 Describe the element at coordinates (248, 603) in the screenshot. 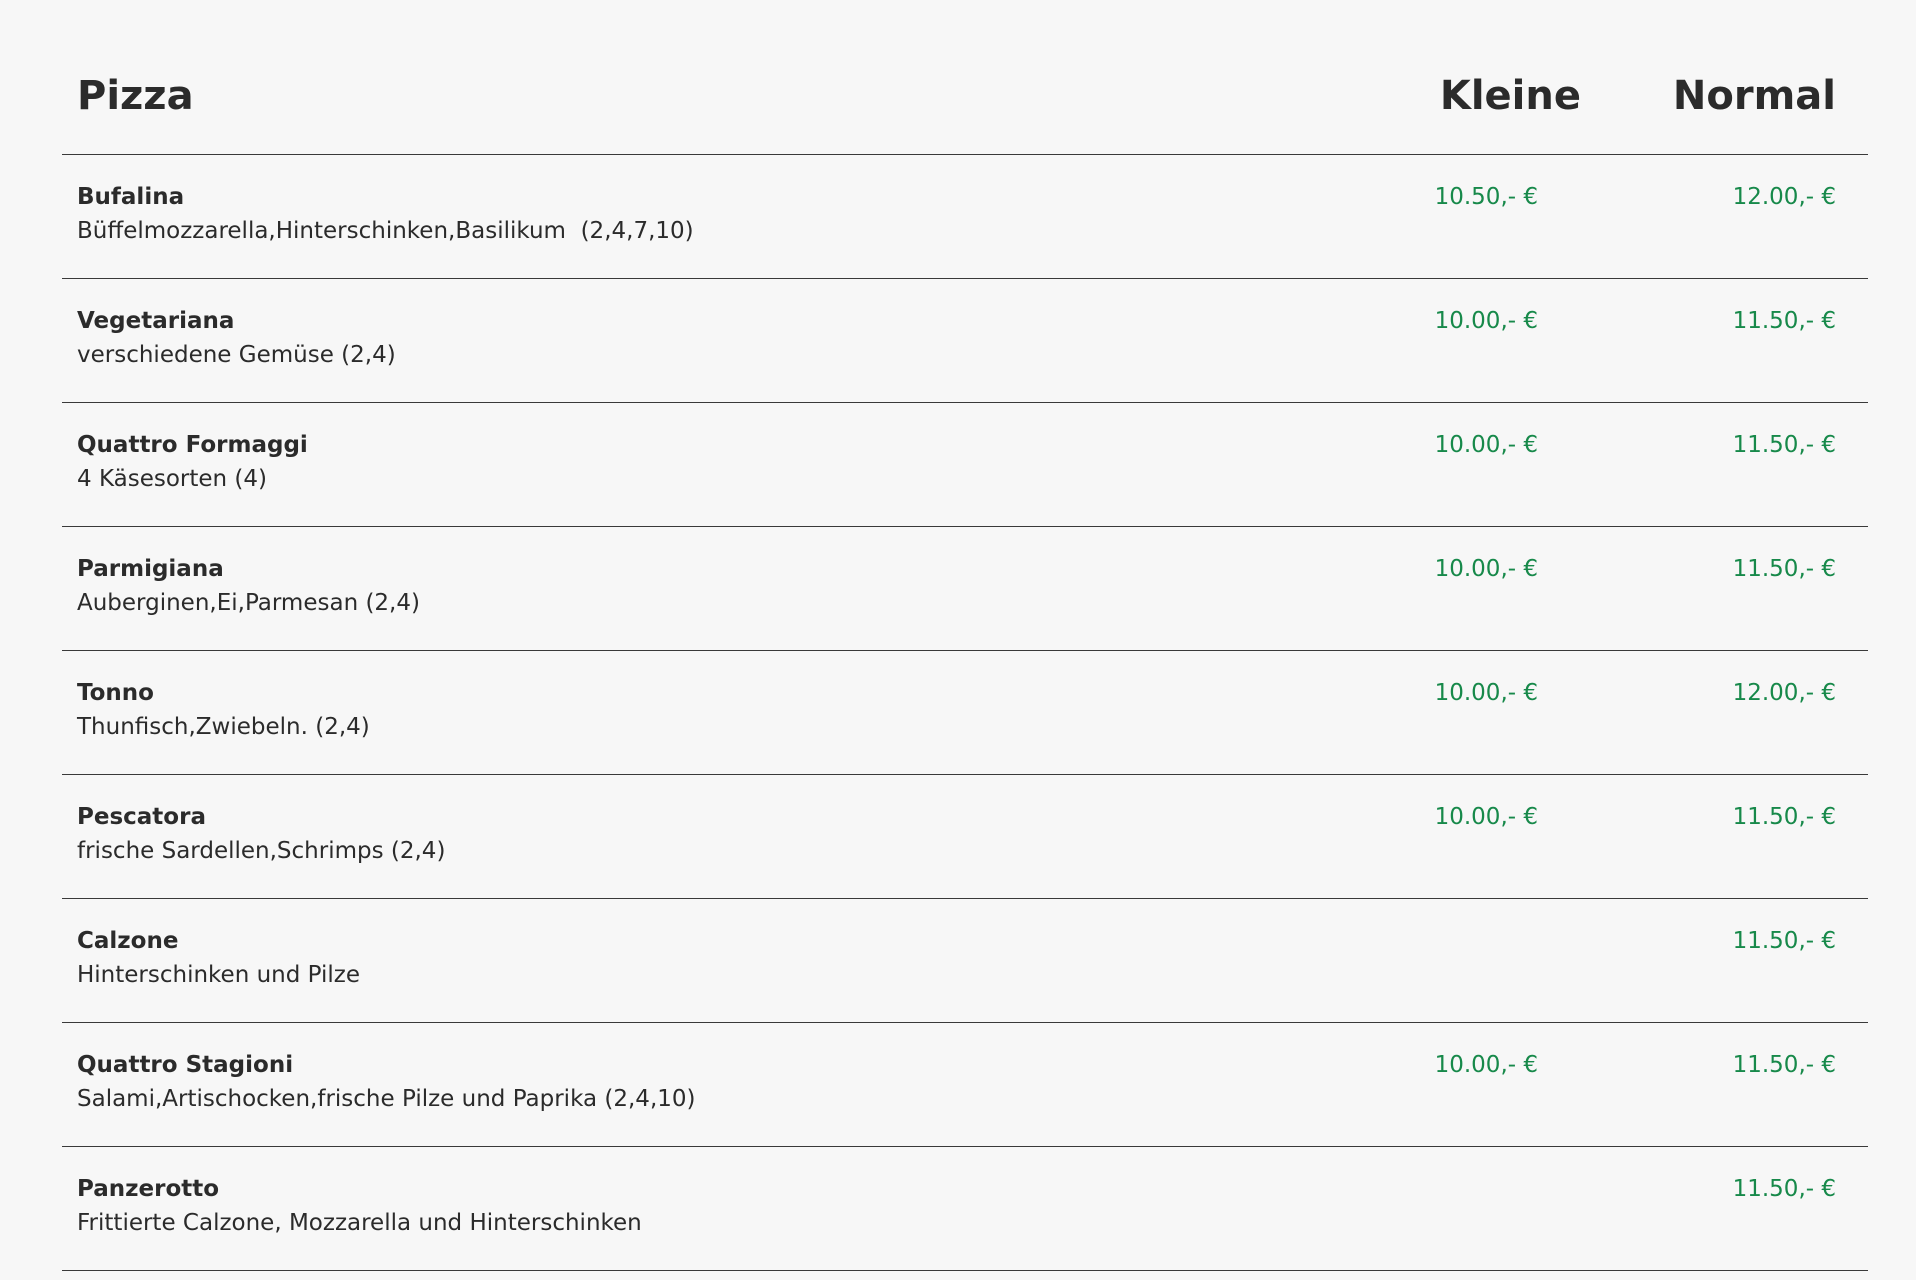

I see `item-description: Auberginen,Ei,Parmesan (2,4)` at that location.